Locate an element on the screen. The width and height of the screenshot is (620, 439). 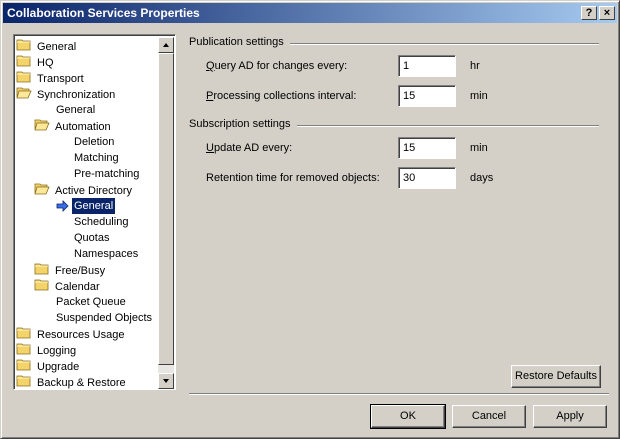
restore-defaults-button: Restore Defaults is located at coordinates (556, 376).